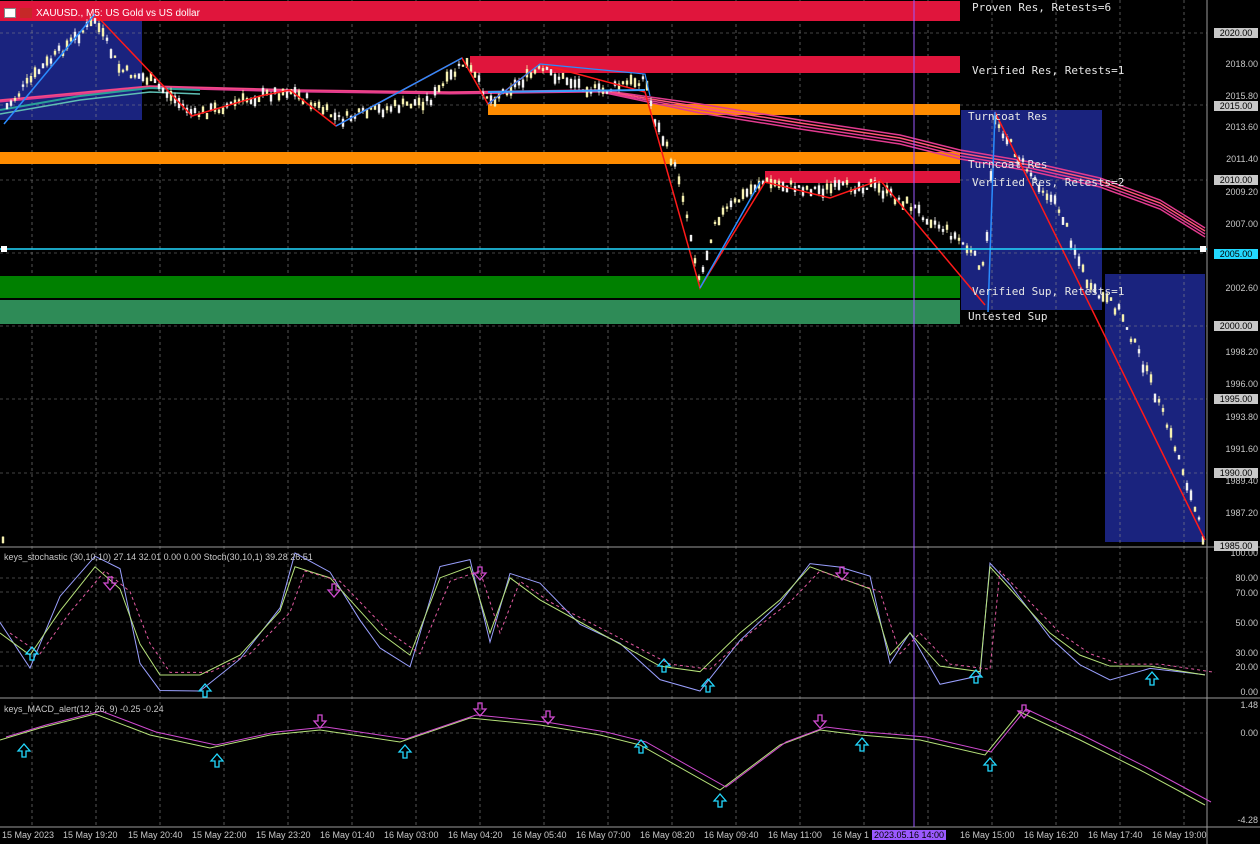 This screenshot has width=1260, height=844. Describe the element at coordinates (1115, 835) in the screenshot. I see `time-label: 16 May 17:40` at that location.